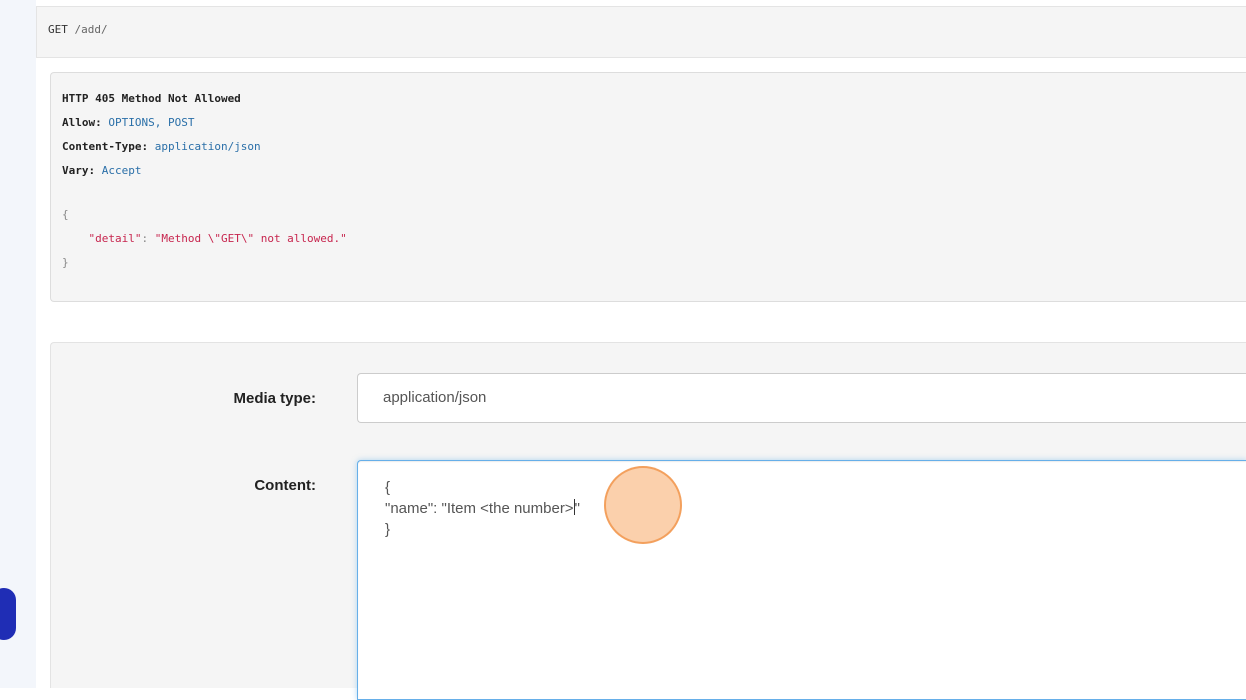 This screenshot has width=1246, height=700. Describe the element at coordinates (388, 487) in the screenshot. I see `content-line-1: {` at that location.